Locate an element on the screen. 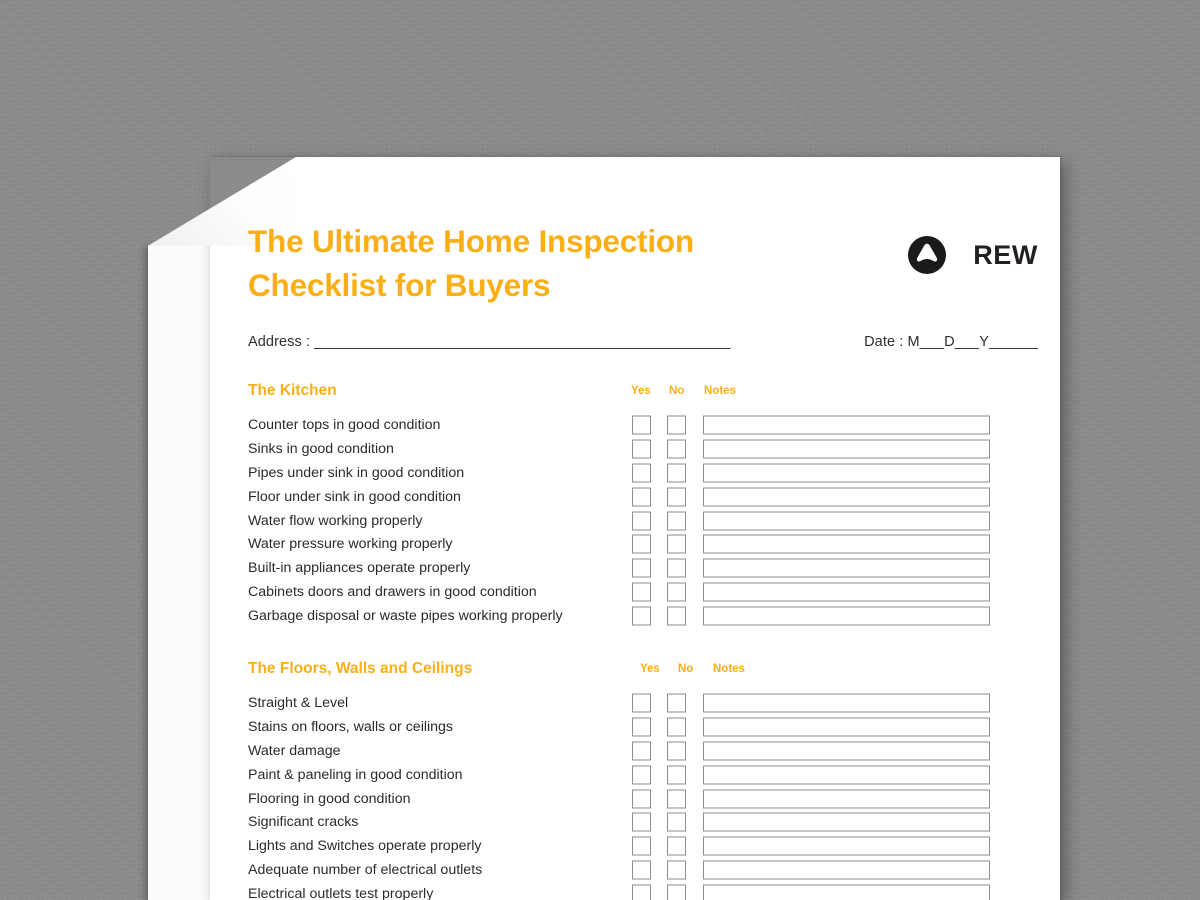 This screenshot has width=1200, height=900. date-field: Date : M___D___Y______ is located at coordinates (951, 342).